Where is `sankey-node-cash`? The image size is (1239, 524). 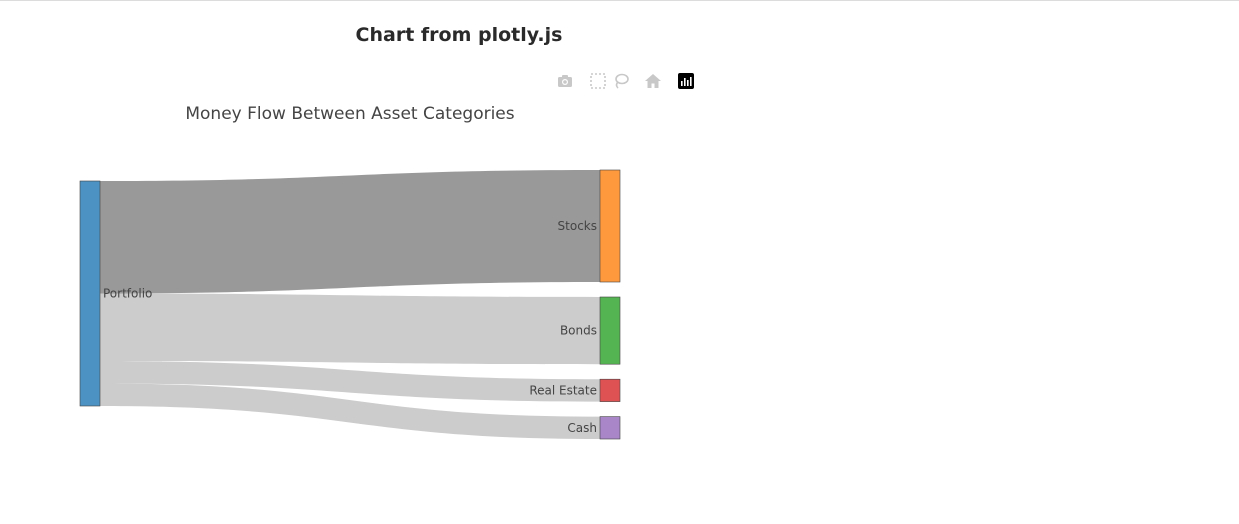 sankey-node-cash is located at coordinates (610, 428).